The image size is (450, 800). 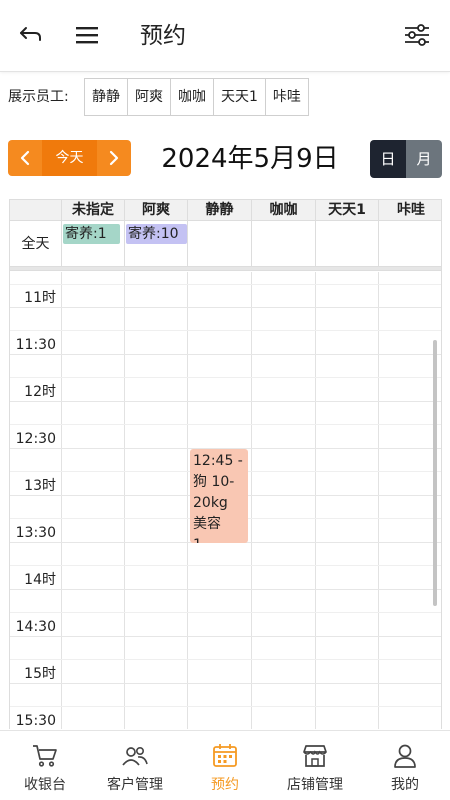 I want to click on tab-label: 店铺管理, so click(x=315, y=785).